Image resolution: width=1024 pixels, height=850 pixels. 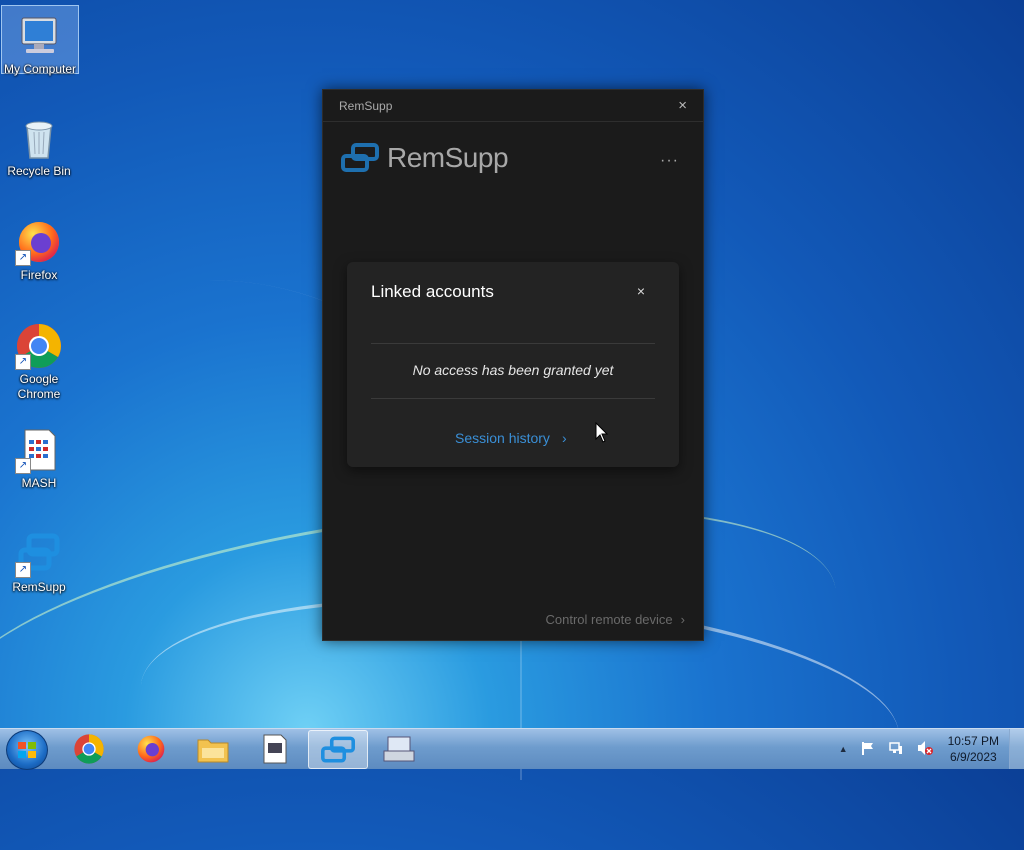 I want to click on panel-close-button: ×, so click(x=641, y=291).